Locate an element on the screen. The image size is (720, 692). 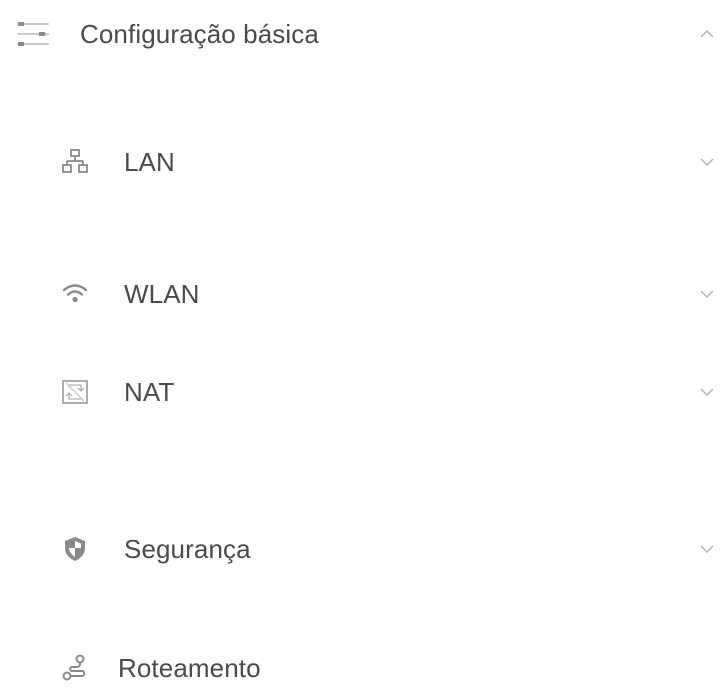
menu-item-routing: Roteamento is located at coordinates (360, 668).